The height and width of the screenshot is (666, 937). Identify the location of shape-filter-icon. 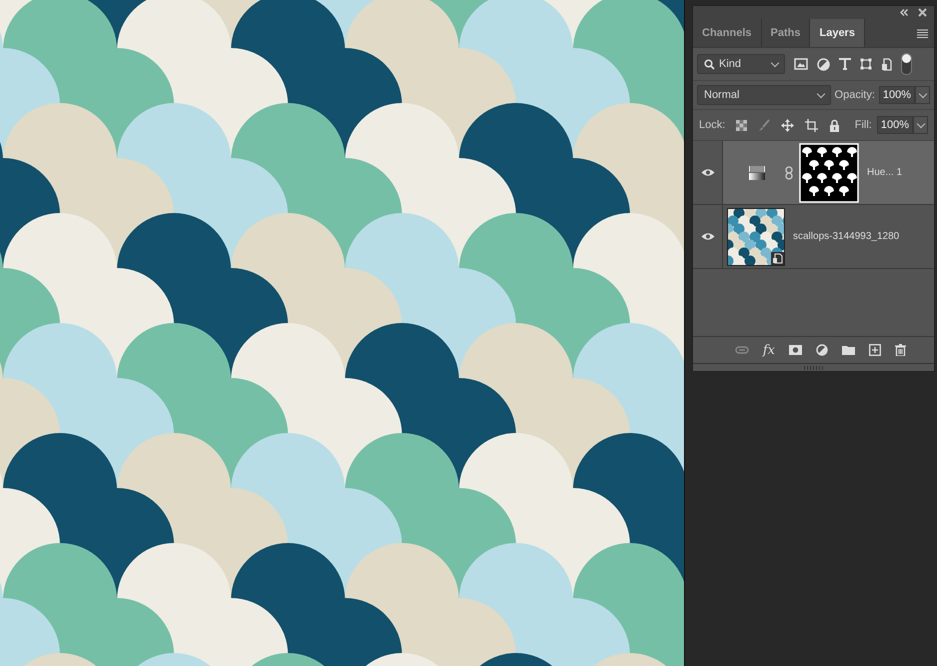
(866, 64).